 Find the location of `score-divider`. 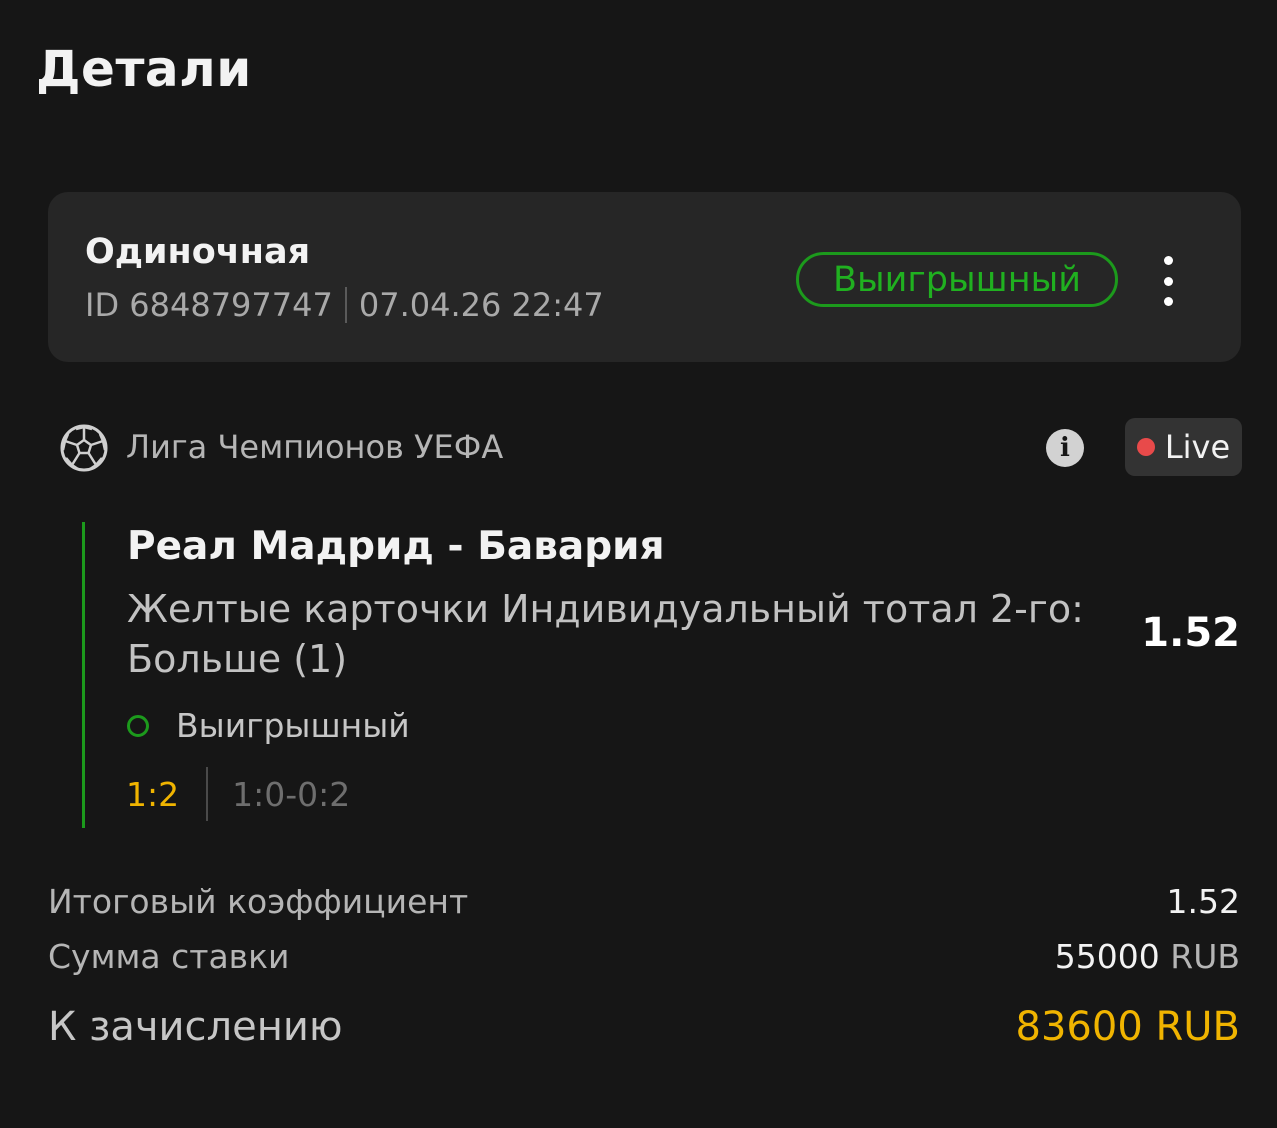

score-divider is located at coordinates (207, 794).